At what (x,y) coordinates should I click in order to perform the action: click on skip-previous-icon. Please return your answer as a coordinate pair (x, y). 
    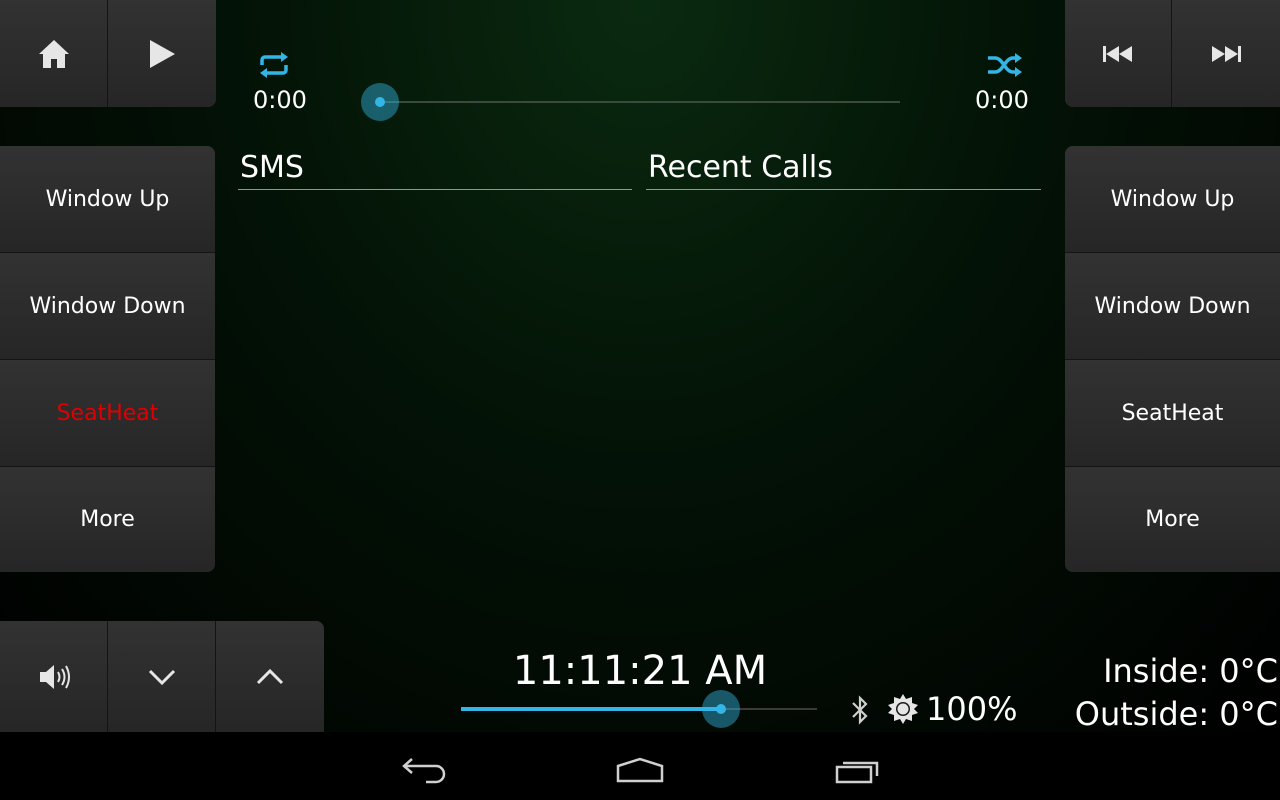
    Looking at the image, I should click on (1118, 54).